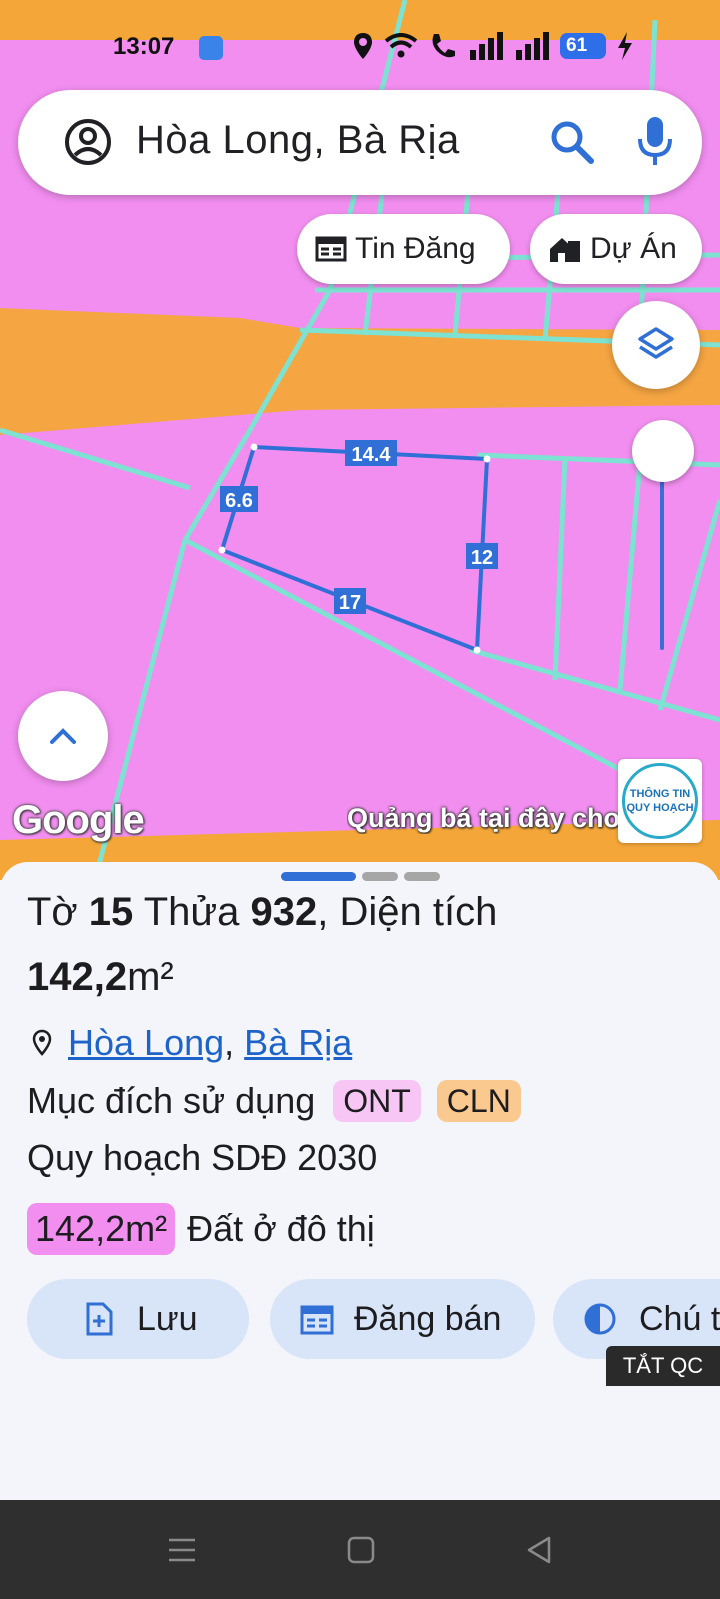 This screenshot has height=1599, width=720. I want to click on search-icon, so click(572, 142).